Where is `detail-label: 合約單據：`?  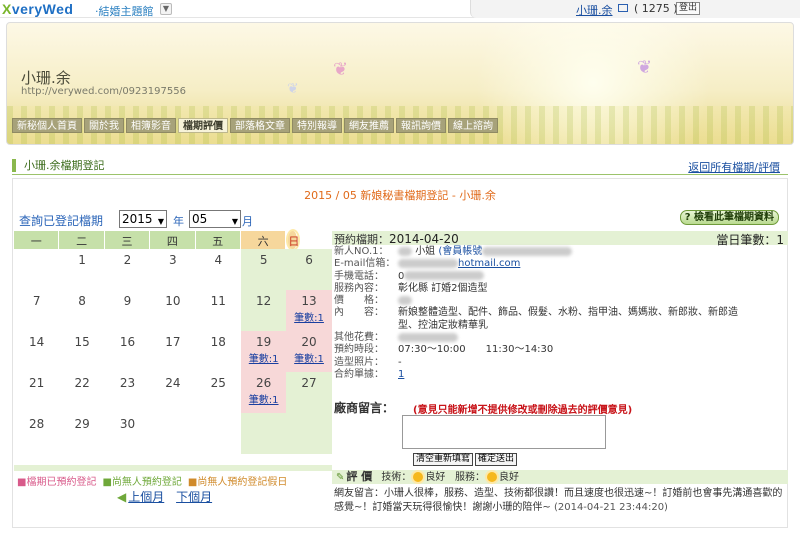
detail-label: 合約單據： is located at coordinates (359, 374).